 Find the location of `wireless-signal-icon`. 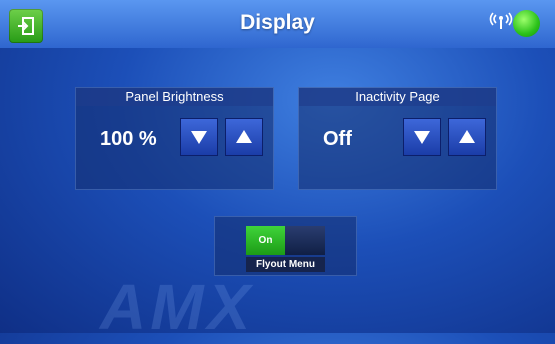

wireless-signal-icon is located at coordinates (501, 20).